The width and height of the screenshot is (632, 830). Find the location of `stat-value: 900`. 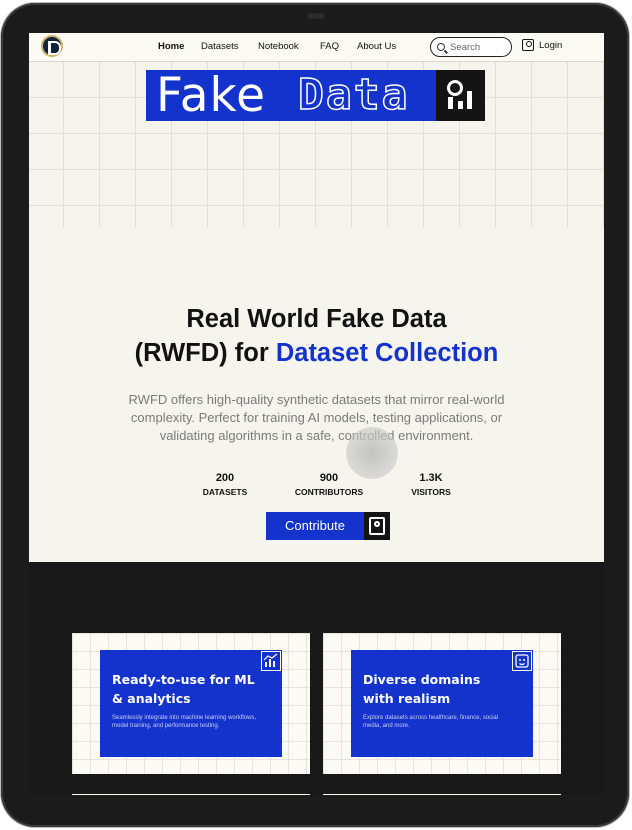

stat-value: 900 is located at coordinates (329, 478).